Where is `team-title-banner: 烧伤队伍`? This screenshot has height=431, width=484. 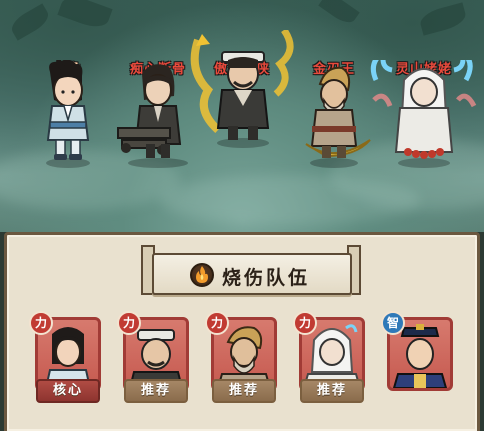
team-title-banner: 烧伤队伍 is located at coordinates (252, 274).